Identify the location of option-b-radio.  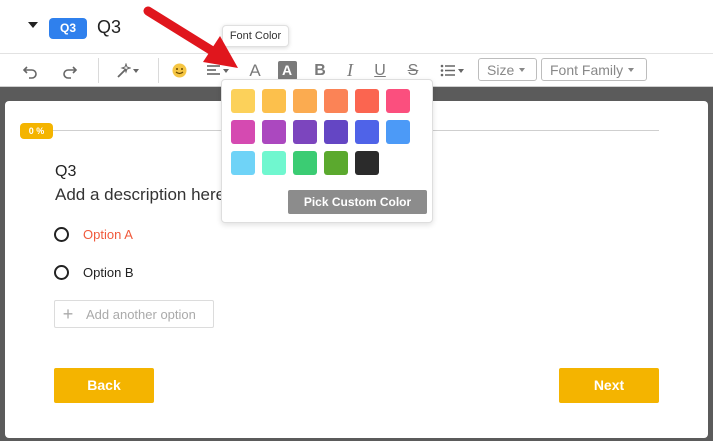
(61, 272).